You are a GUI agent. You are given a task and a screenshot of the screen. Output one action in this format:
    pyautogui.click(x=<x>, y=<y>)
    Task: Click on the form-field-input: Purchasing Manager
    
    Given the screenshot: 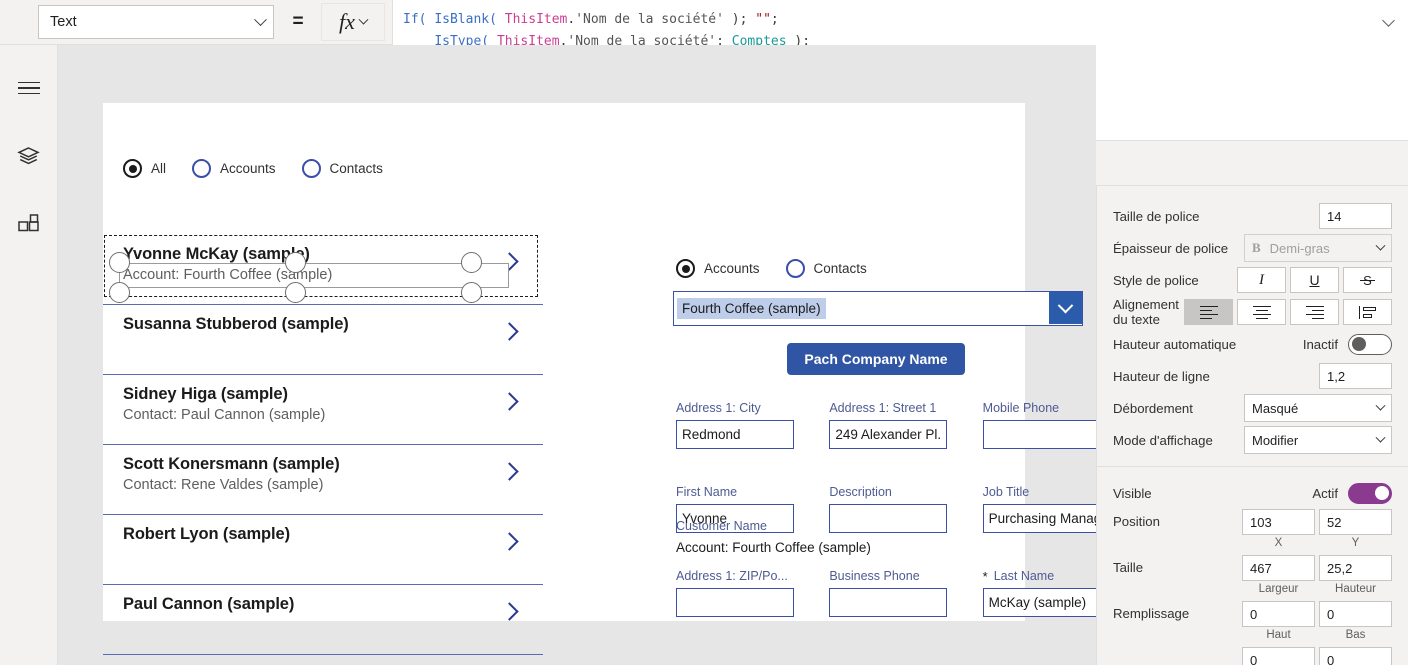 What is the action you would take?
    pyautogui.click(x=1041, y=518)
    